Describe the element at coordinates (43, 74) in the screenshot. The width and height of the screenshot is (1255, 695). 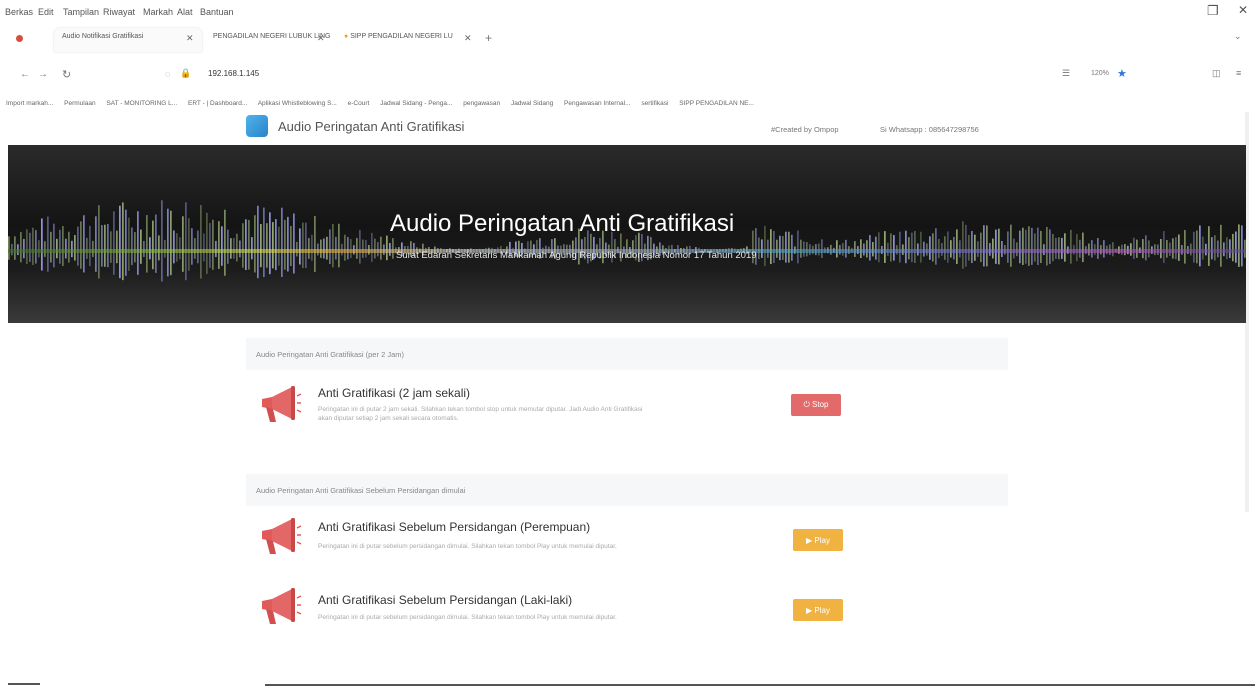
I see `forward-icon: →` at that location.